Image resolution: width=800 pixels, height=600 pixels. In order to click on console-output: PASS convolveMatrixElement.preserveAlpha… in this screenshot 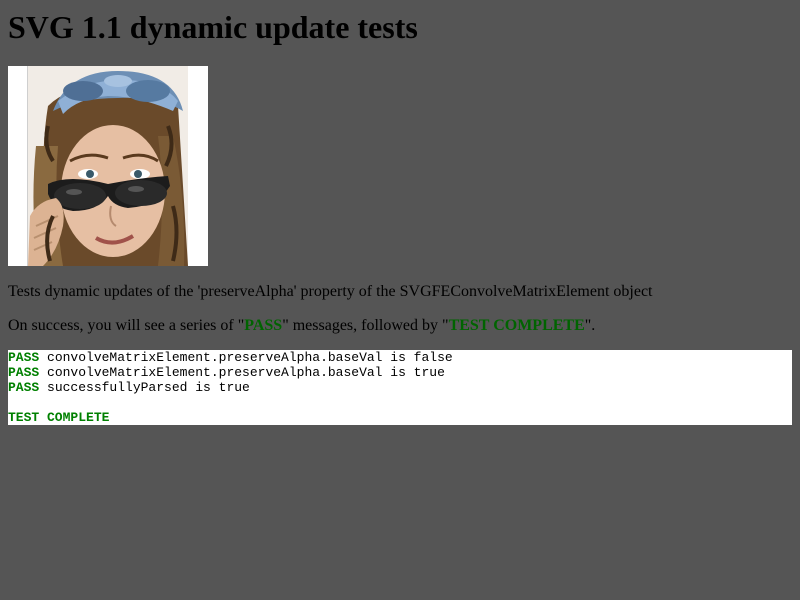, I will do `click(400, 387)`.